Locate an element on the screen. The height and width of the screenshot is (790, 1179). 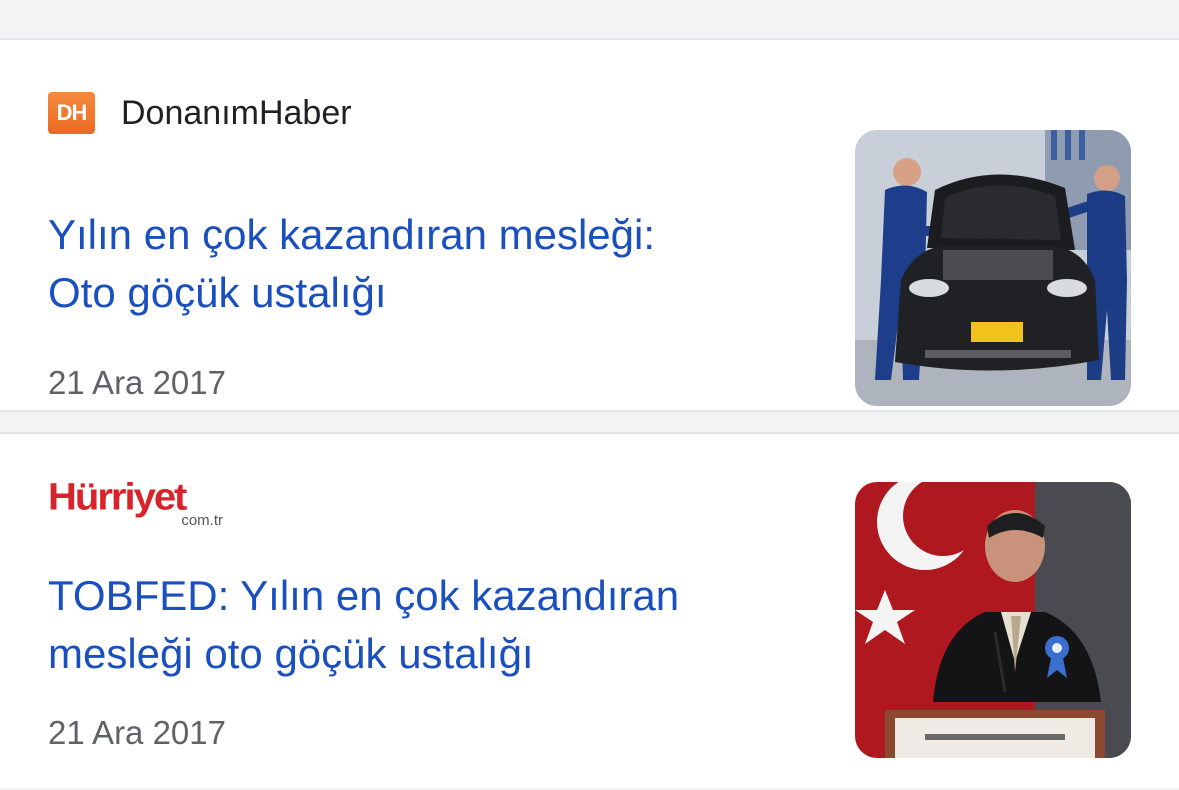
mechanics-car-image is located at coordinates (993, 268).